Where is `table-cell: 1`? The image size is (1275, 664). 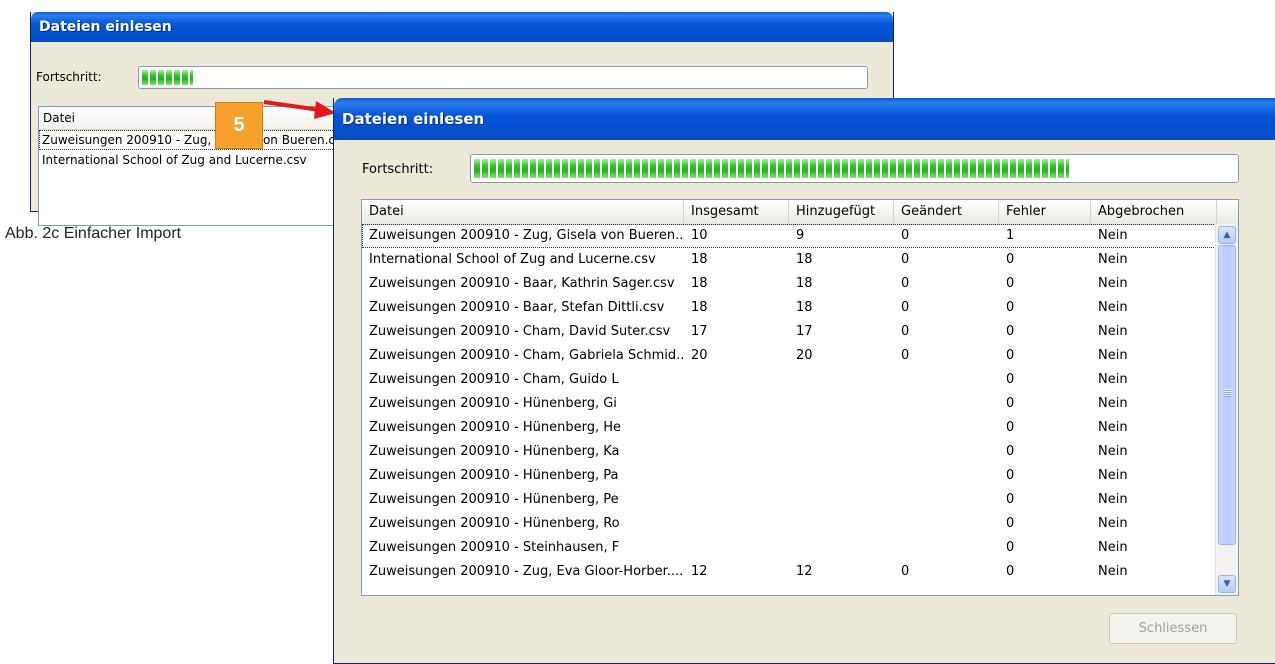 table-cell: 1 is located at coordinates (1010, 235).